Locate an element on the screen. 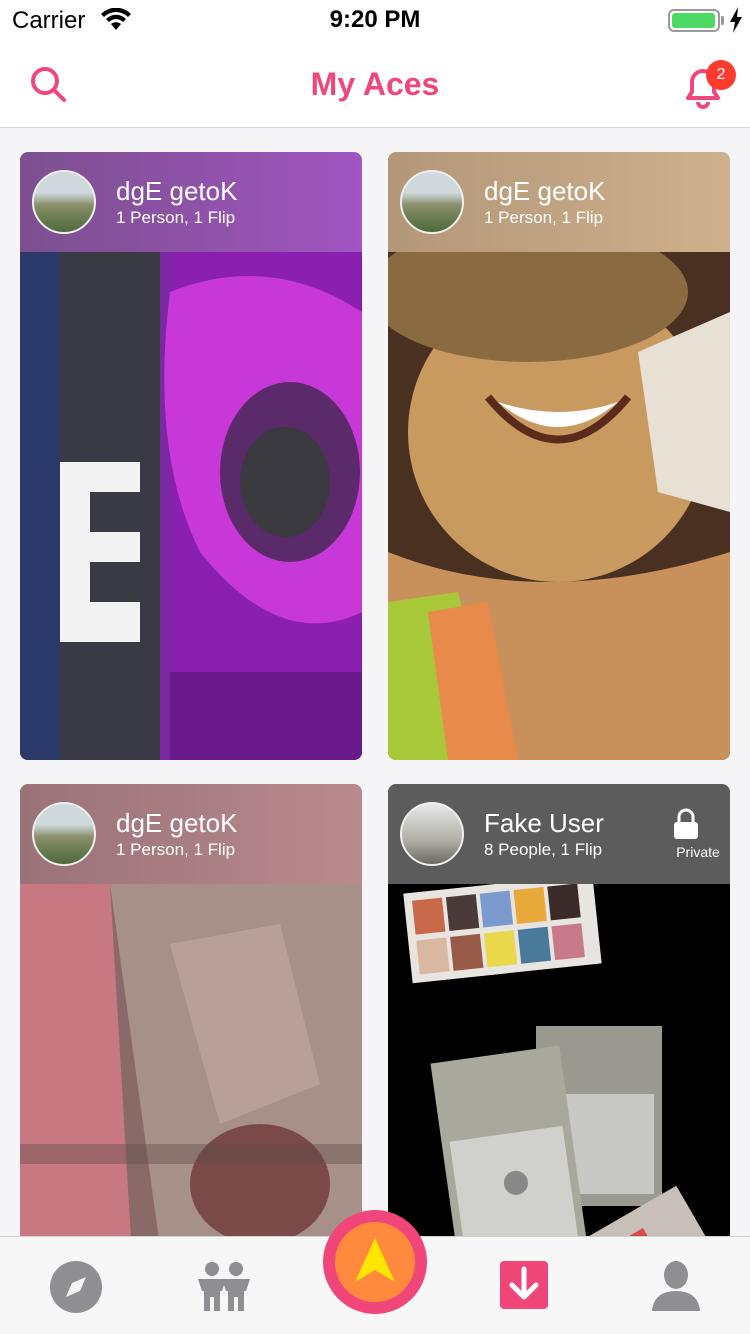 This screenshot has height=1334, width=750. ace-button is located at coordinates (375, 1262).